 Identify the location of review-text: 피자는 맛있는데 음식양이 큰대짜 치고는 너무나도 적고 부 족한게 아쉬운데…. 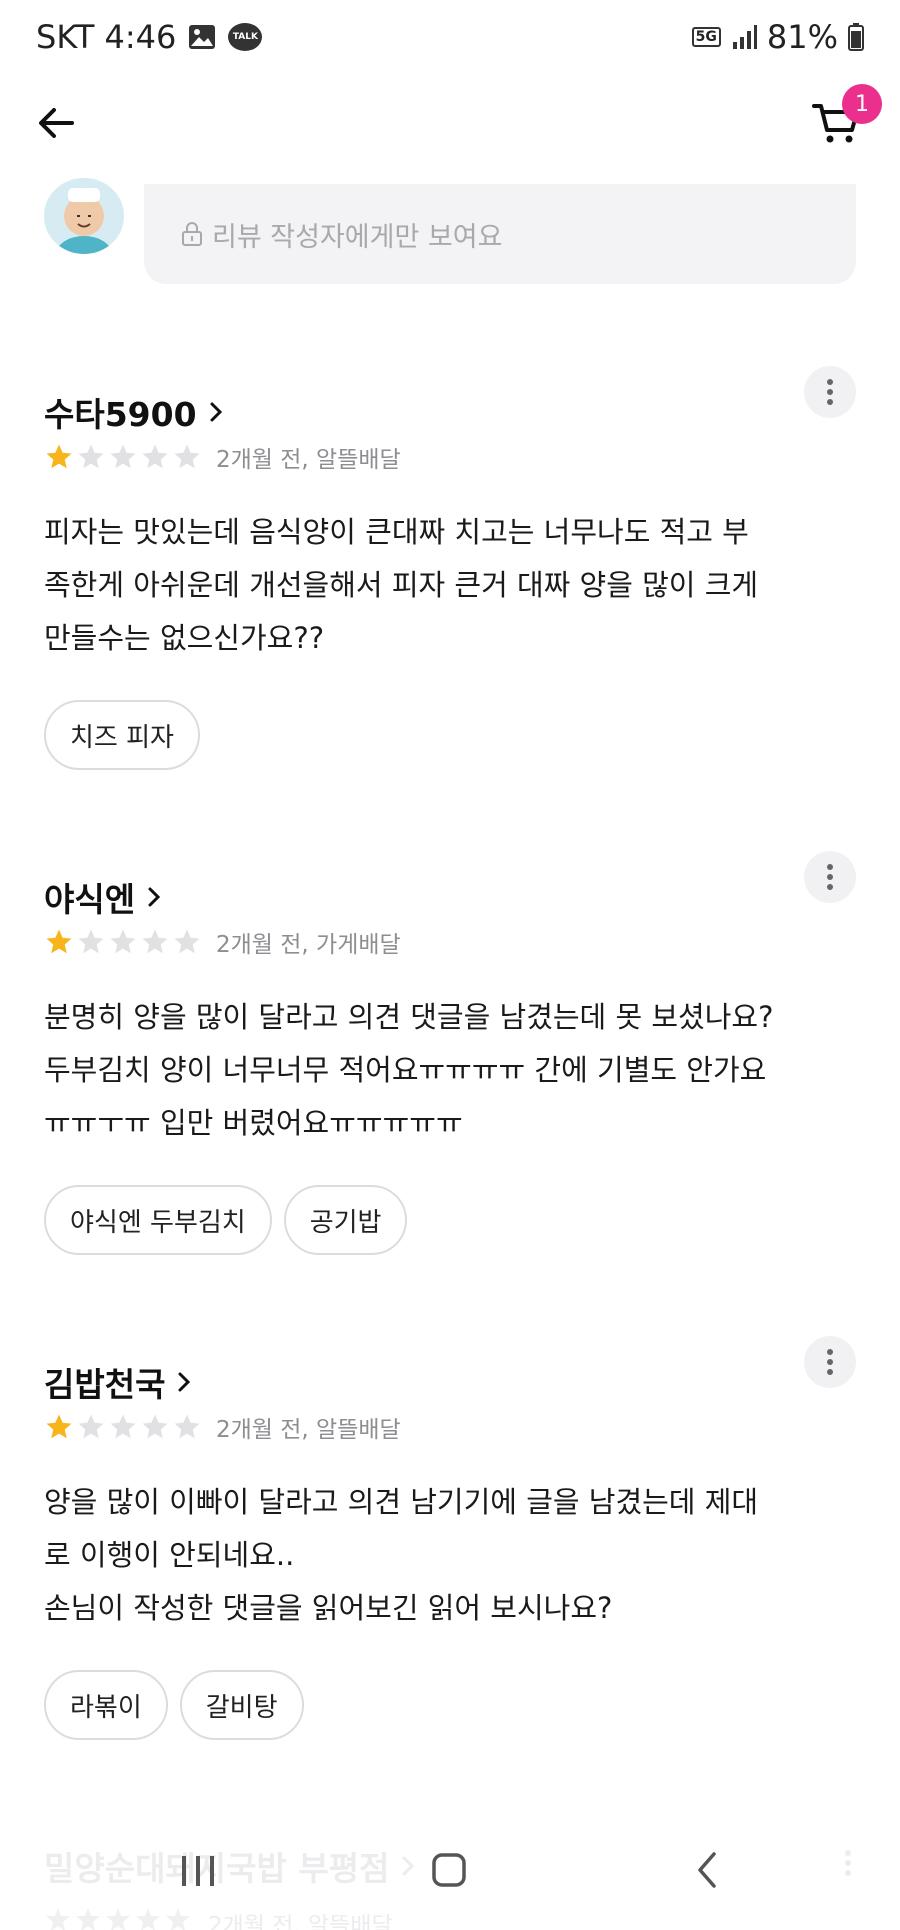
(401, 585).